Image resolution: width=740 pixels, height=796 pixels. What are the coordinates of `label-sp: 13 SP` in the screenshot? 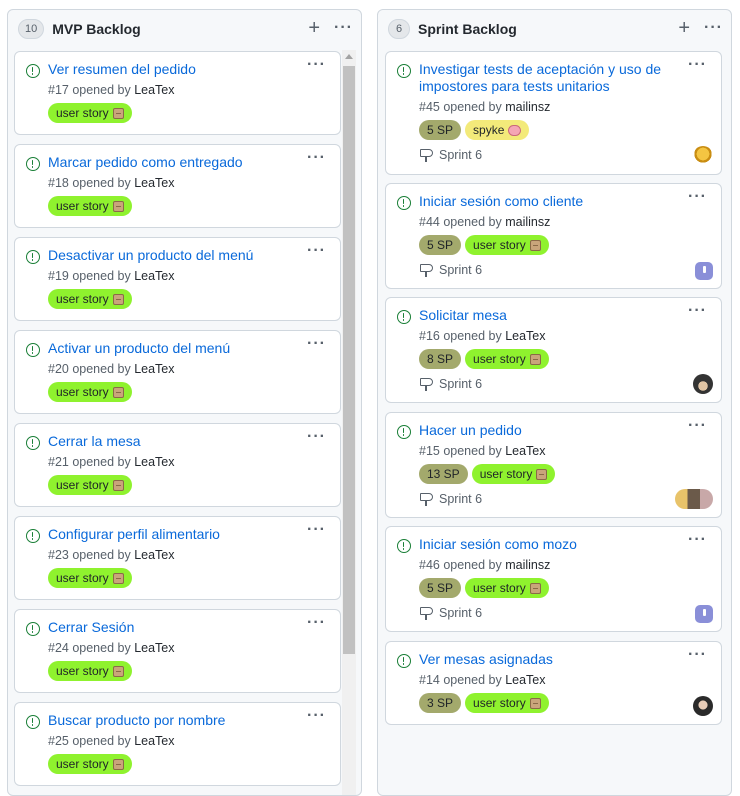 It's located at (443, 474).